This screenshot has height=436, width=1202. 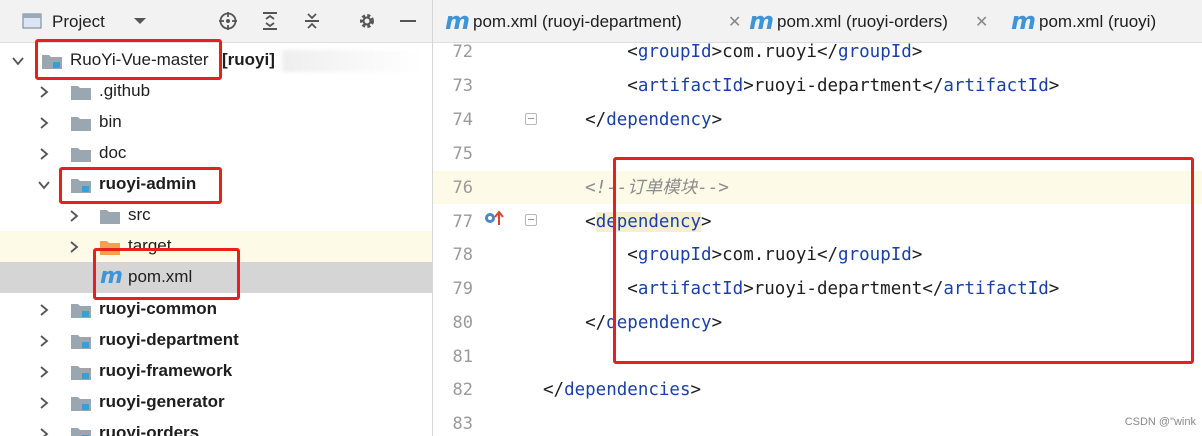 What do you see at coordinates (216, 122) in the screenshot?
I see `tree-item-bin: bin` at bounding box center [216, 122].